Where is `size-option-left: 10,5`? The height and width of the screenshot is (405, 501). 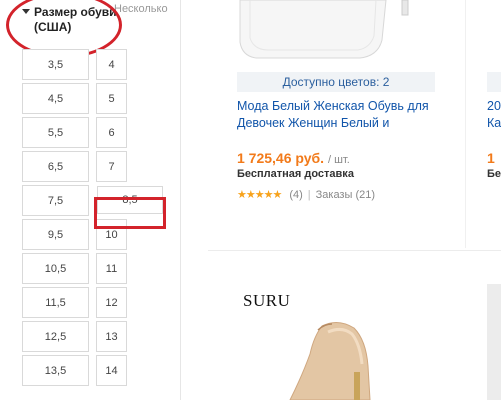
size-option-left: 10,5 is located at coordinates (55, 268).